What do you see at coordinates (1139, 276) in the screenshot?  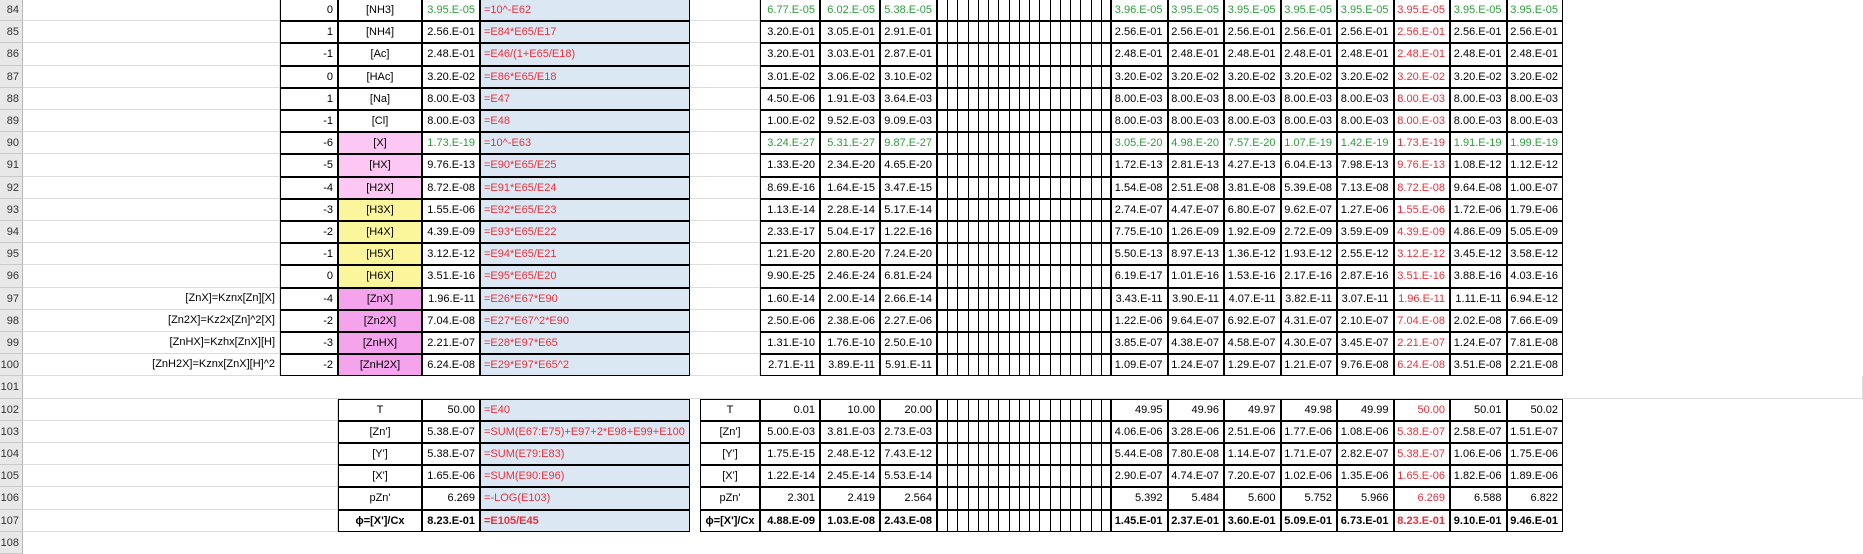 I see `data-cell: 6.19.E-17` at bounding box center [1139, 276].